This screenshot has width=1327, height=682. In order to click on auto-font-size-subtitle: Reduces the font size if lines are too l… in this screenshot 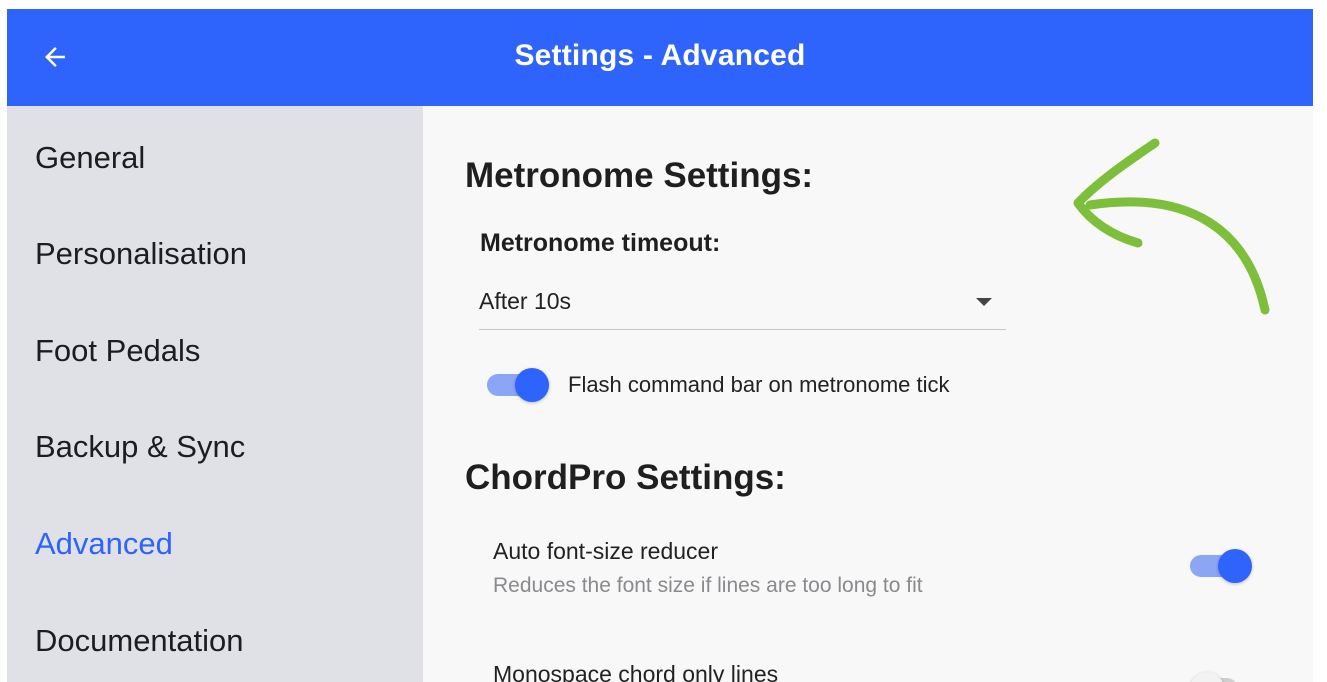, I will do `click(708, 585)`.